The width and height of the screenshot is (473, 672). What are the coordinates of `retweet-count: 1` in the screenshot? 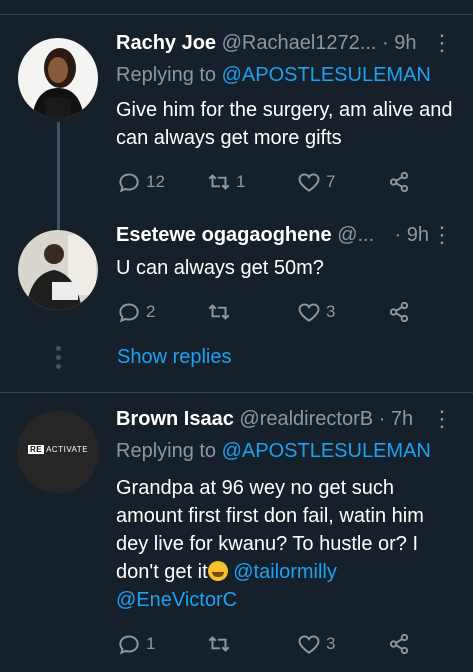 It's located at (241, 181).